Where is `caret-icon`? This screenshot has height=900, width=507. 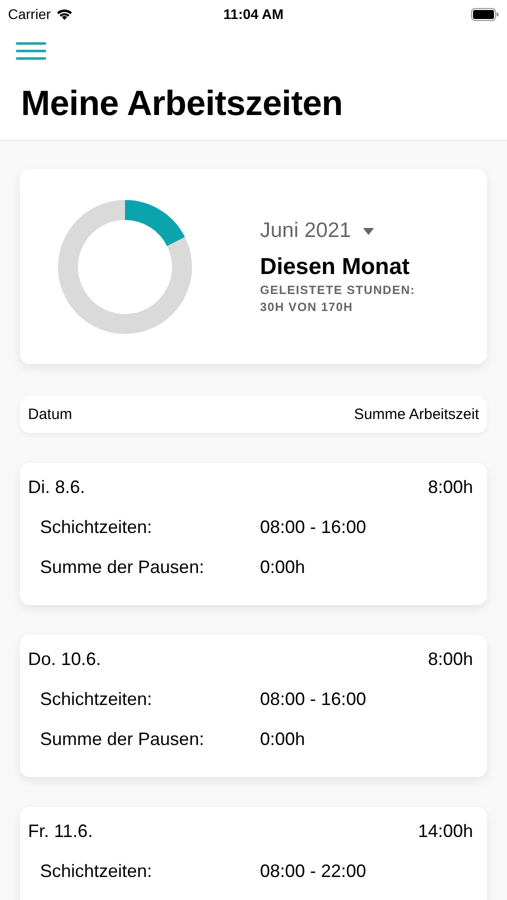 caret-icon is located at coordinates (368, 231).